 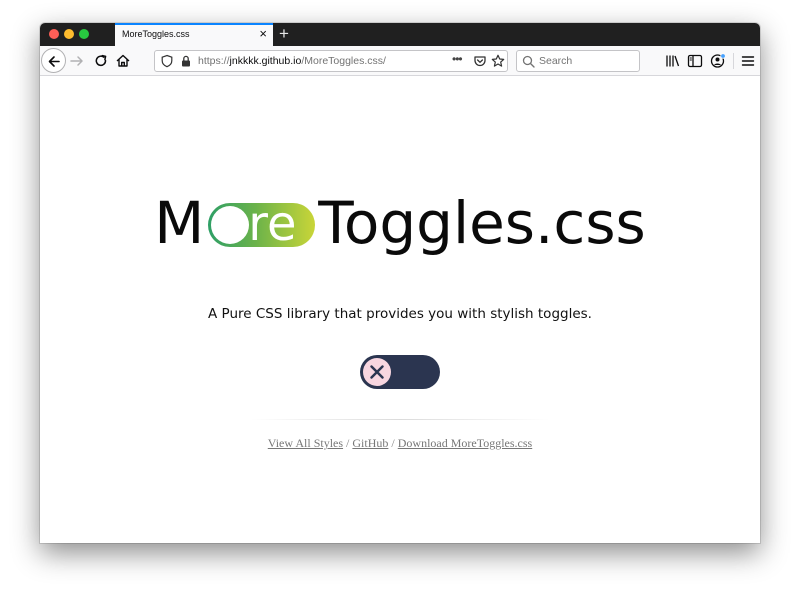 I want to click on url-scheme: https://, so click(x=214, y=61).